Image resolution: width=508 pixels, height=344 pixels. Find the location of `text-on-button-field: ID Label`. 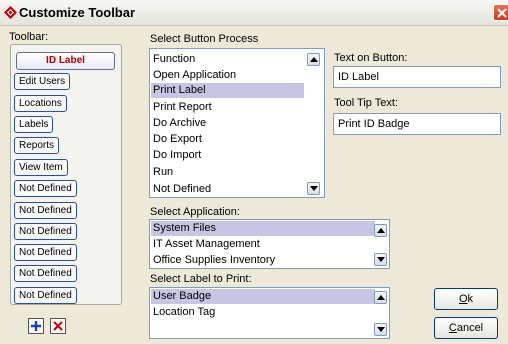

text-on-button-field: ID Label is located at coordinates (417, 77).